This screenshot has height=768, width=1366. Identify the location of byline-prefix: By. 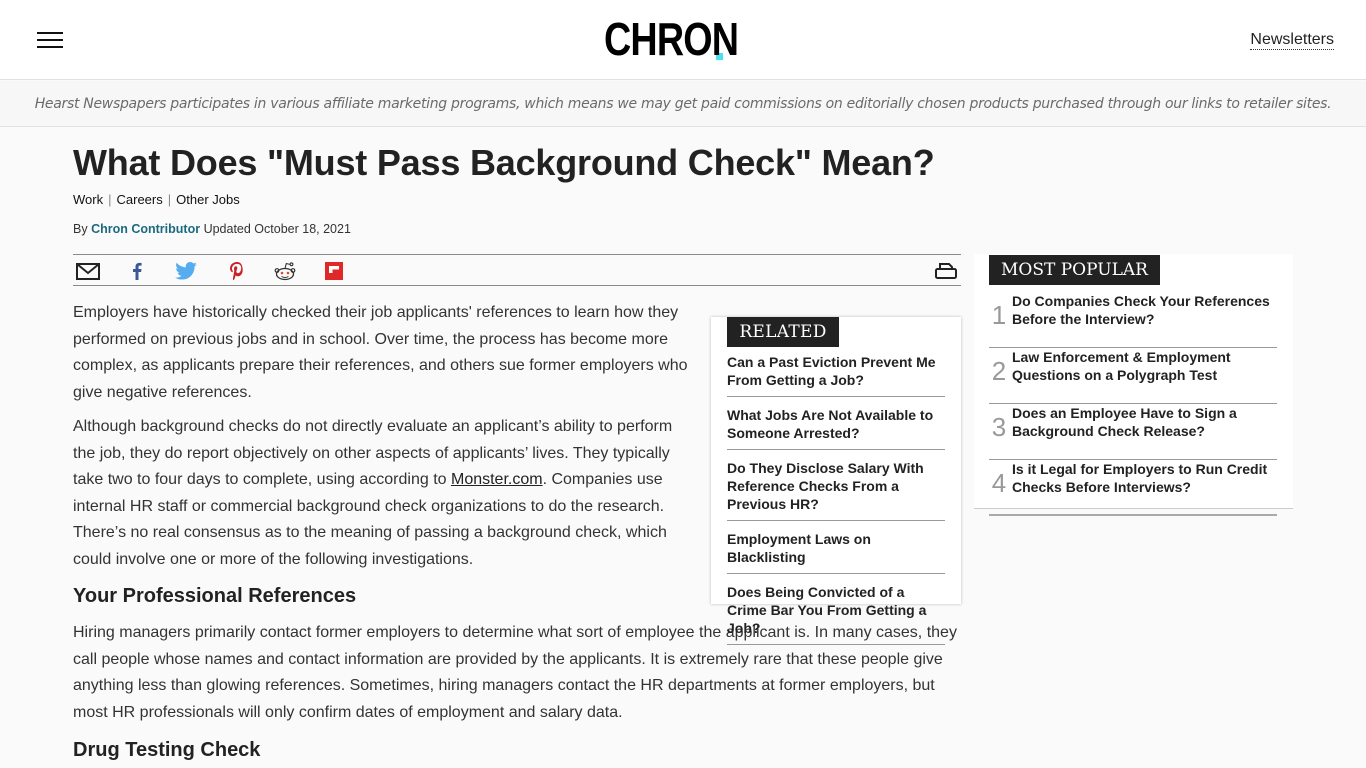
(80, 229).